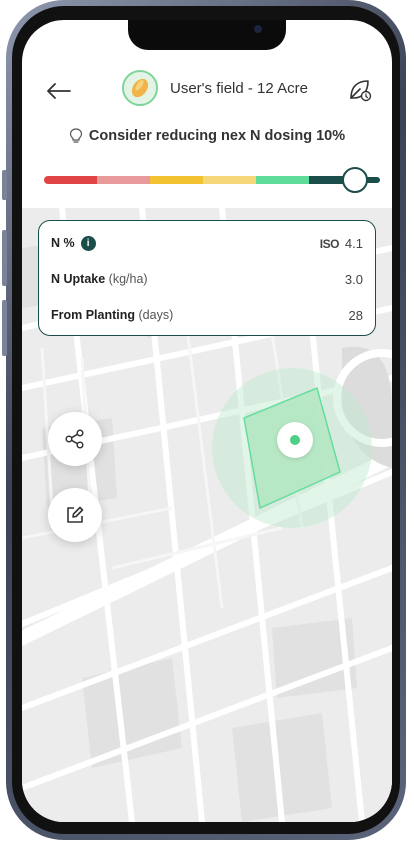  Describe the element at coordinates (4, 258) in the screenshot. I see `volume-up-button` at that location.